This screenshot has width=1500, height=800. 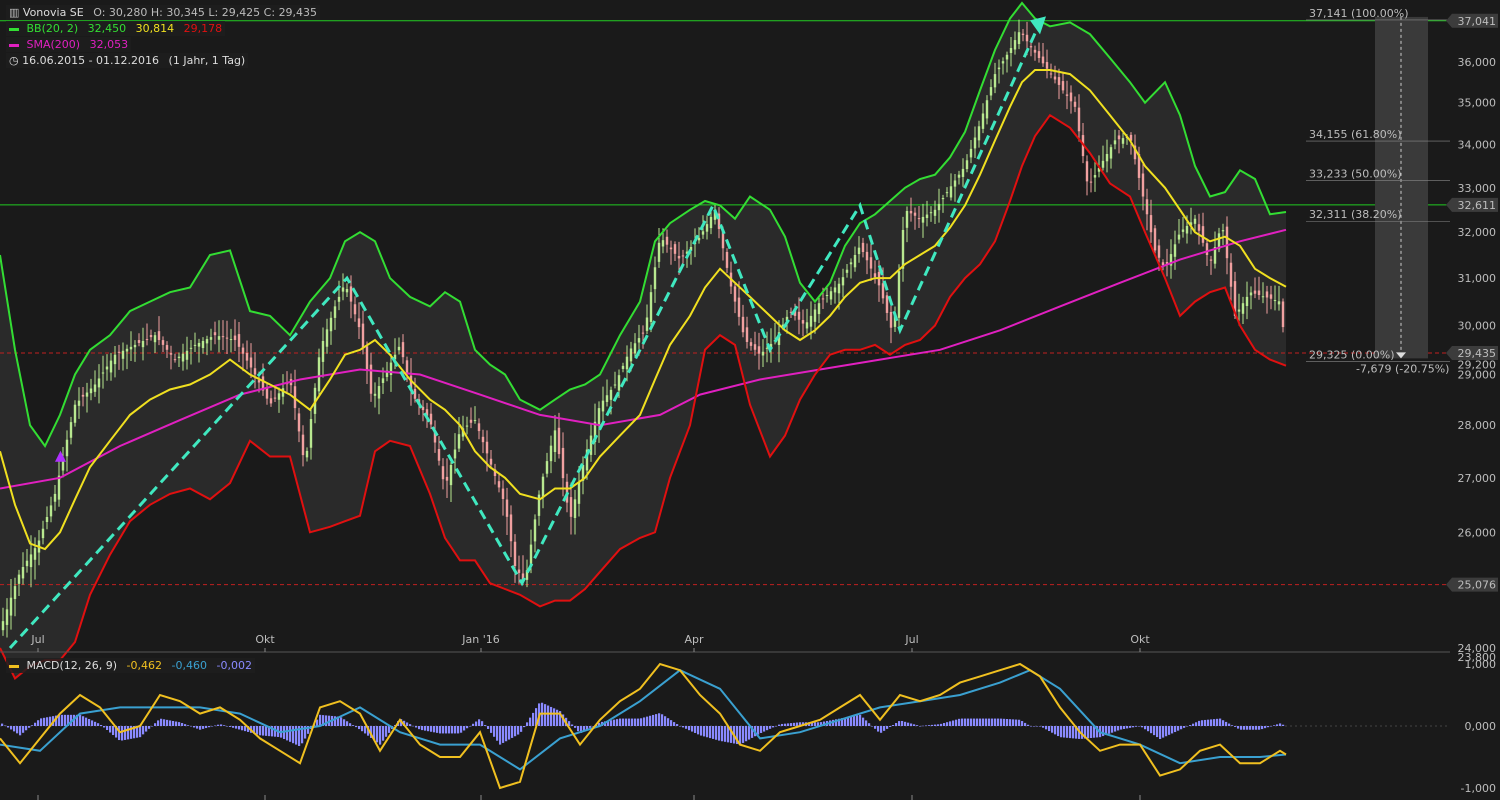 I want to click on y-tick-label-11: 29,000, so click(x=1477, y=374).